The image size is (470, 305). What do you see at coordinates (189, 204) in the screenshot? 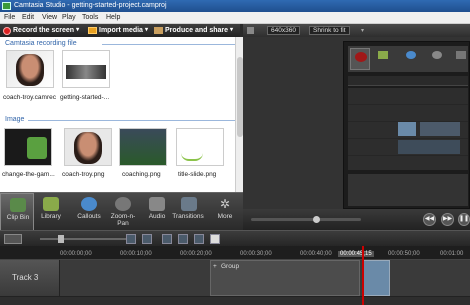
I see `transitions-icon` at bounding box center [189, 204].